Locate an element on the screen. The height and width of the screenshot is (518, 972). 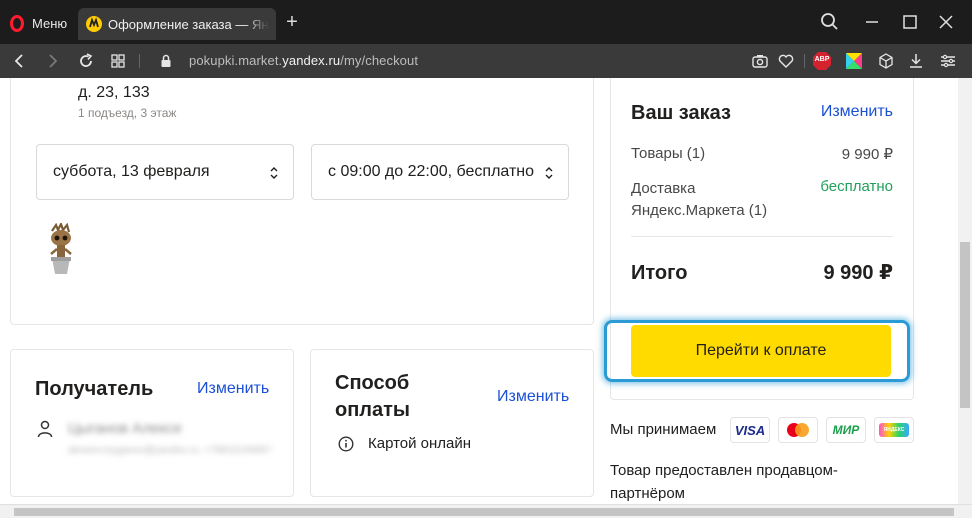
horizontal-scrollbar-thumb is located at coordinates (484, 512).